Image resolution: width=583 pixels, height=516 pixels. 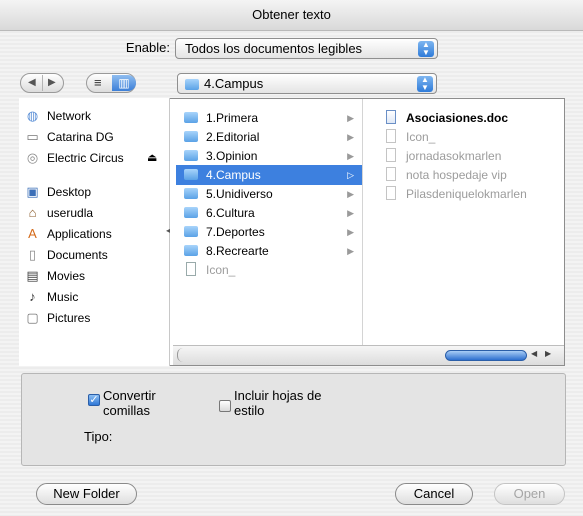 What do you see at coordinates (77, 255) in the screenshot?
I see `sidebar-item-label: Documents` at bounding box center [77, 255].